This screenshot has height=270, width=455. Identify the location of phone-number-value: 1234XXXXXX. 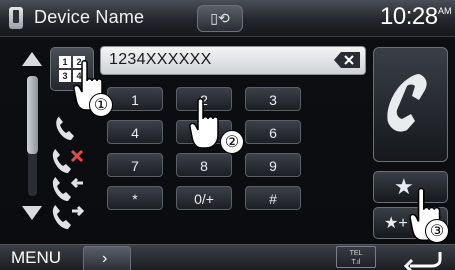
(160, 59).